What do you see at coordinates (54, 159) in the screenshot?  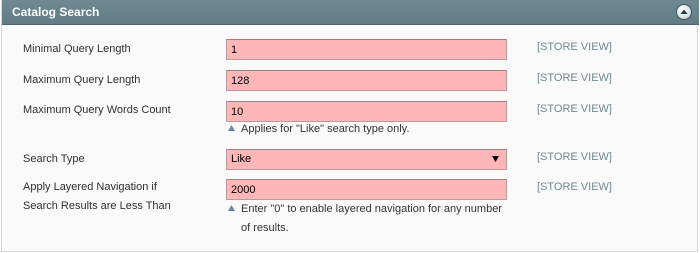 I see `search-type-label: Search Type` at bounding box center [54, 159].